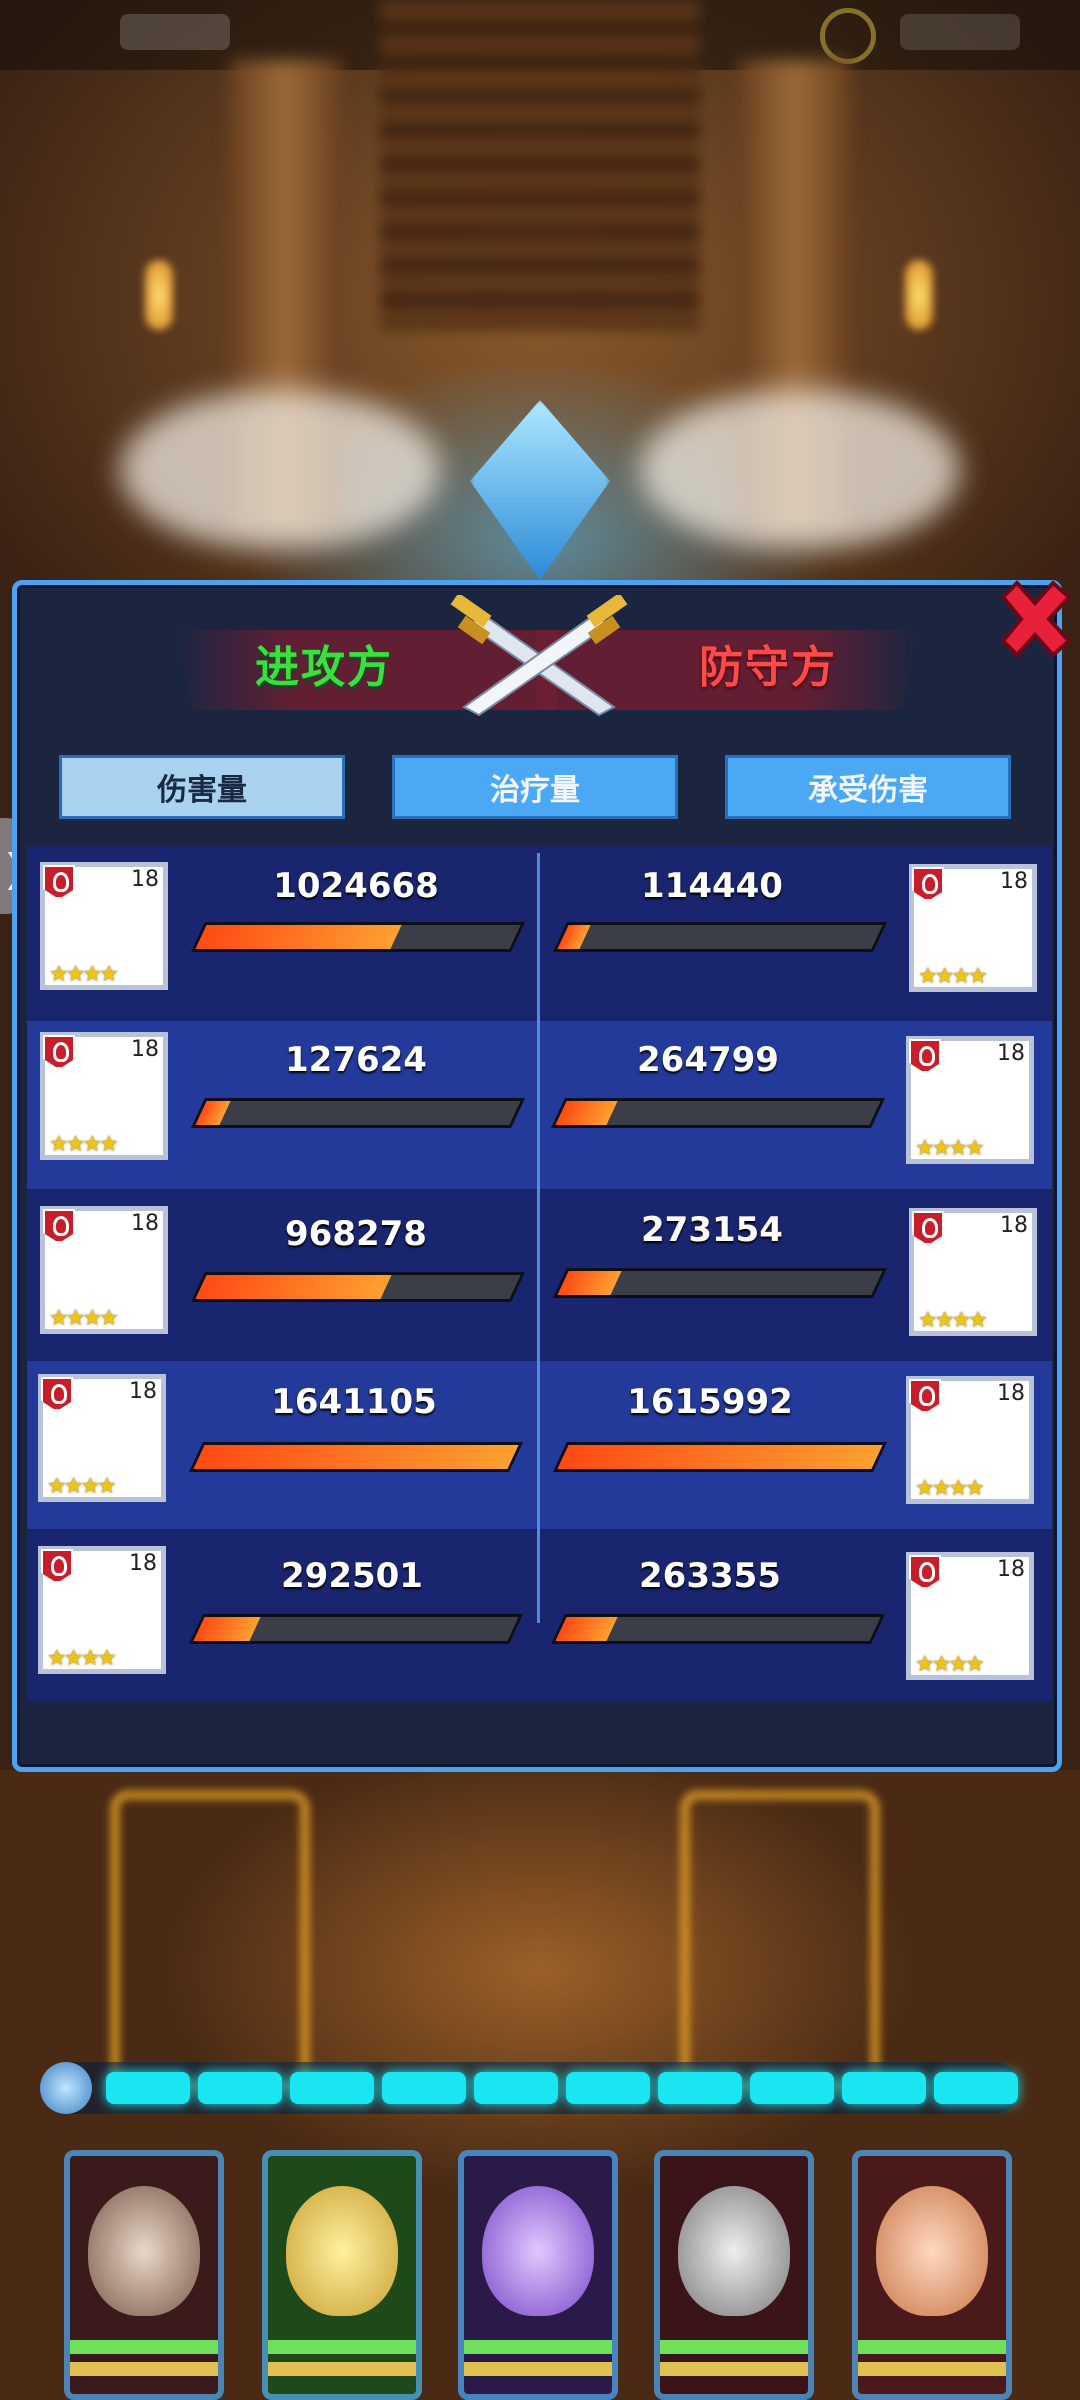 The width and height of the screenshot is (1080, 2400). I want to click on defender-title: 防守方, so click(768, 667).